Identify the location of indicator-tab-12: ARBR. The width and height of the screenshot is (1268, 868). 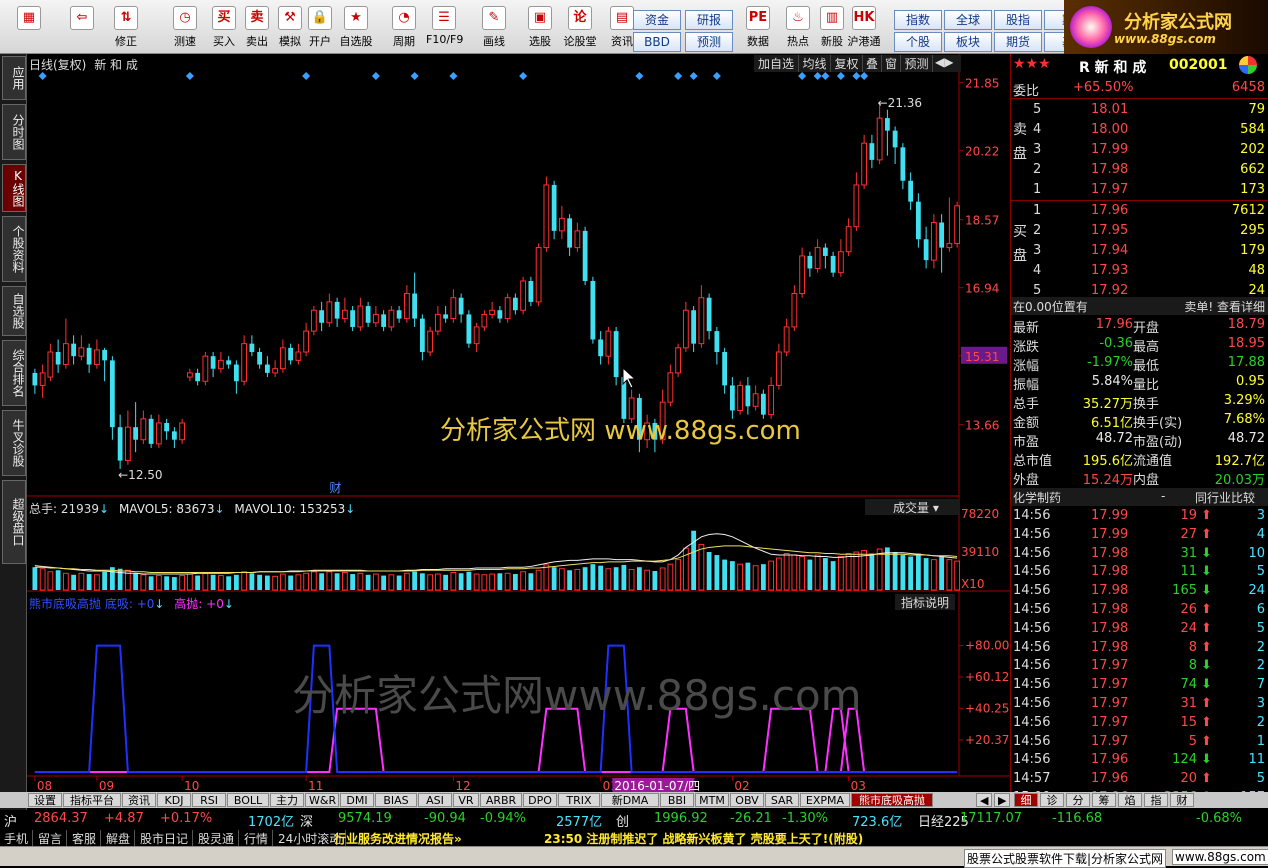
(501, 800).